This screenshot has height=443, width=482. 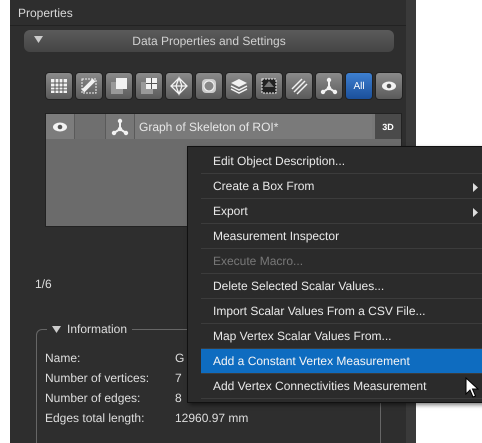 What do you see at coordinates (341, 361) in the screenshot?
I see `menu-item: Add a Constant Vertex Measurement` at bounding box center [341, 361].